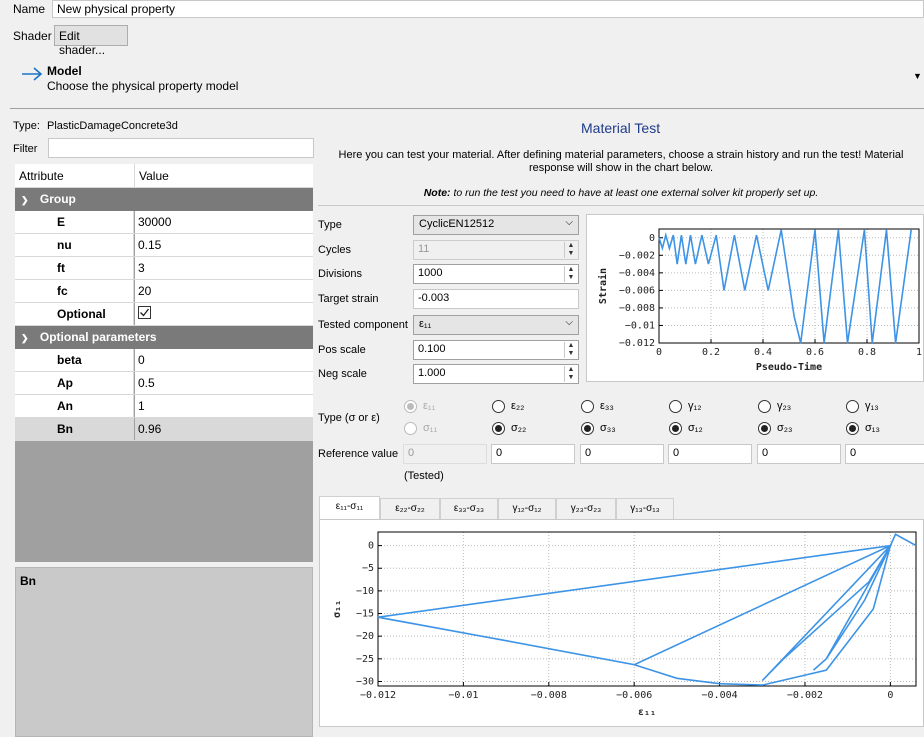 This screenshot has width=924, height=737. I want to click on attr-value: 0.15, so click(224, 245).